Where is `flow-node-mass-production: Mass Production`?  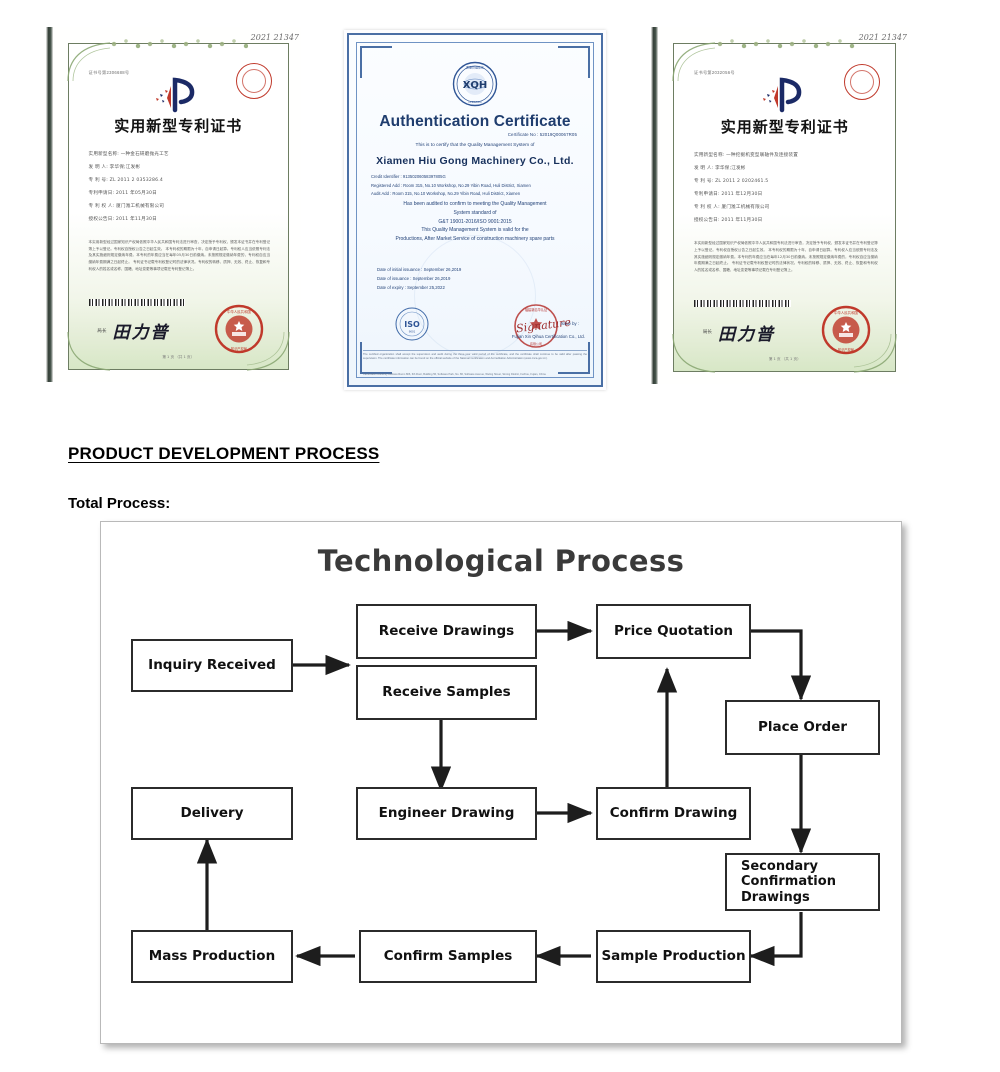 flow-node-mass-production: Mass Production is located at coordinates (212, 956).